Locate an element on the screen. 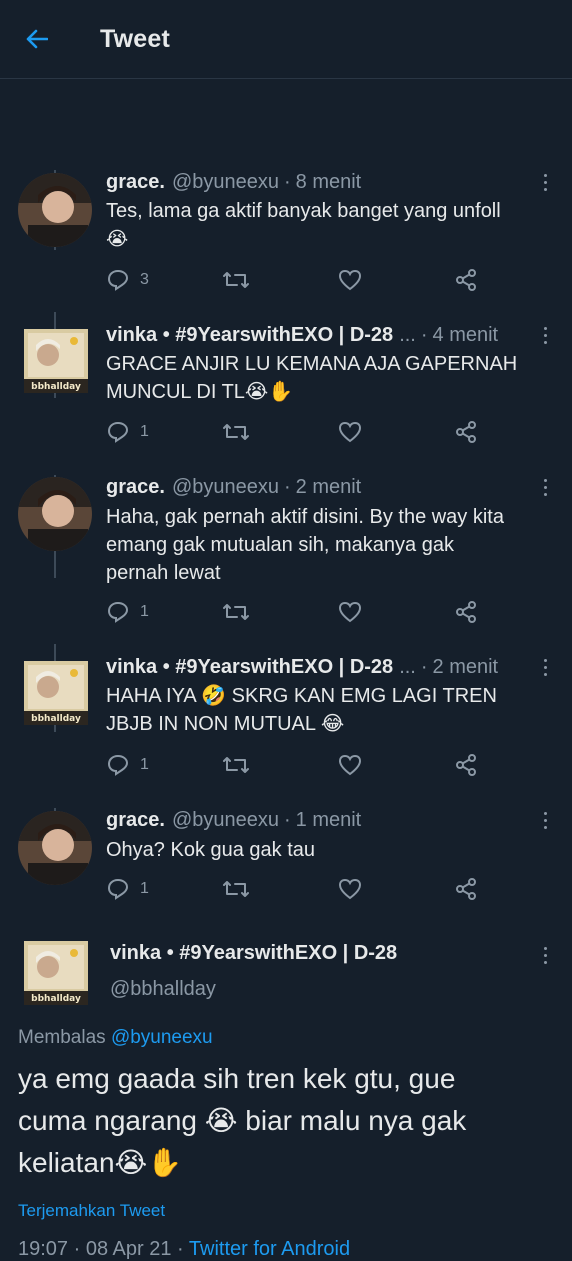 This screenshot has height=1261, width=572. text-line: 😭 is located at coordinates (117, 239).